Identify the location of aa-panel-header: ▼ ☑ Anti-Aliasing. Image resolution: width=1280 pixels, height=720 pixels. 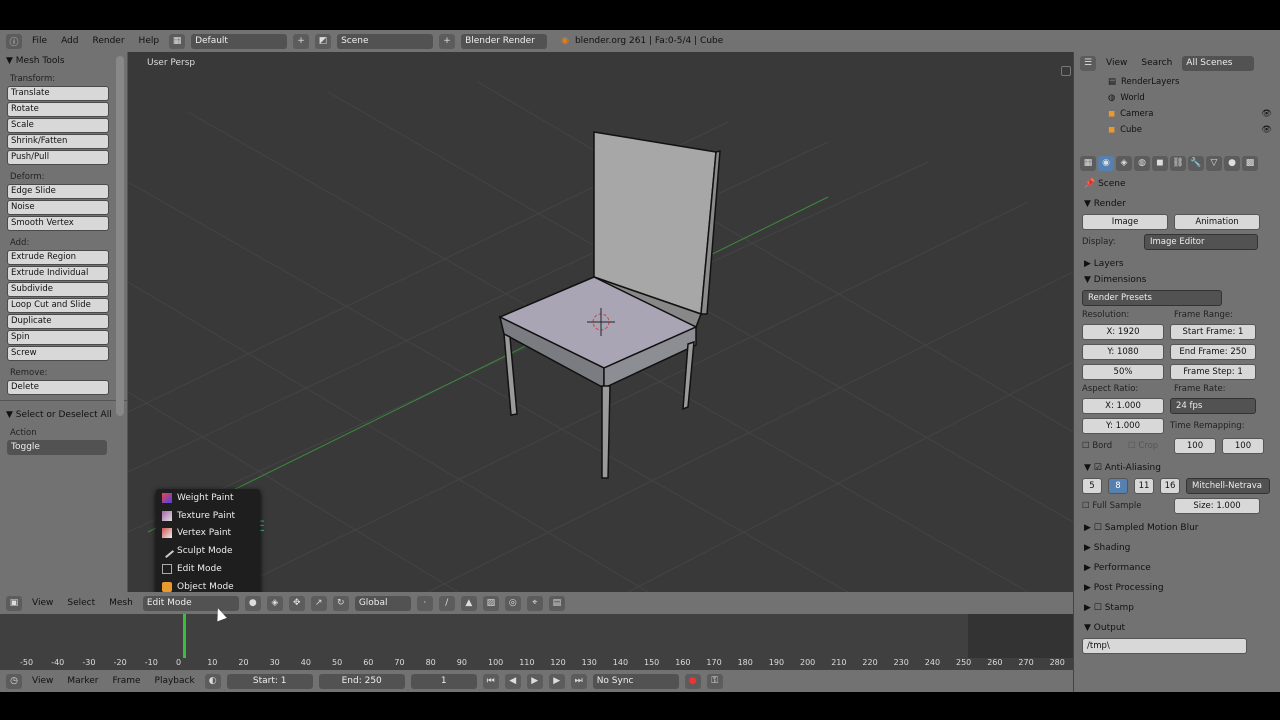
(1177, 468).